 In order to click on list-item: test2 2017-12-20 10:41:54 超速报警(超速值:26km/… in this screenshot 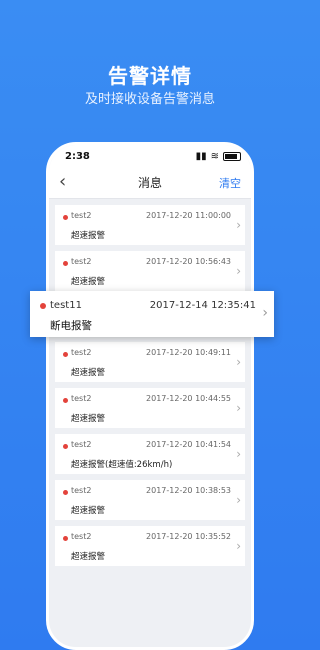, I will do `click(150, 454)`.